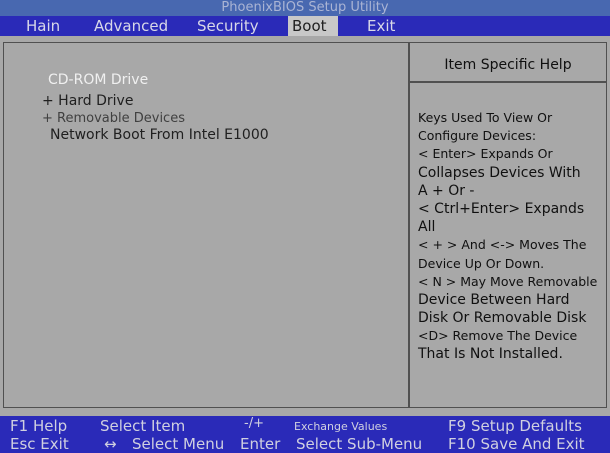  What do you see at coordinates (305, 8) in the screenshot?
I see `window-title: PhoenixBIOS Setup Utility` at bounding box center [305, 8].